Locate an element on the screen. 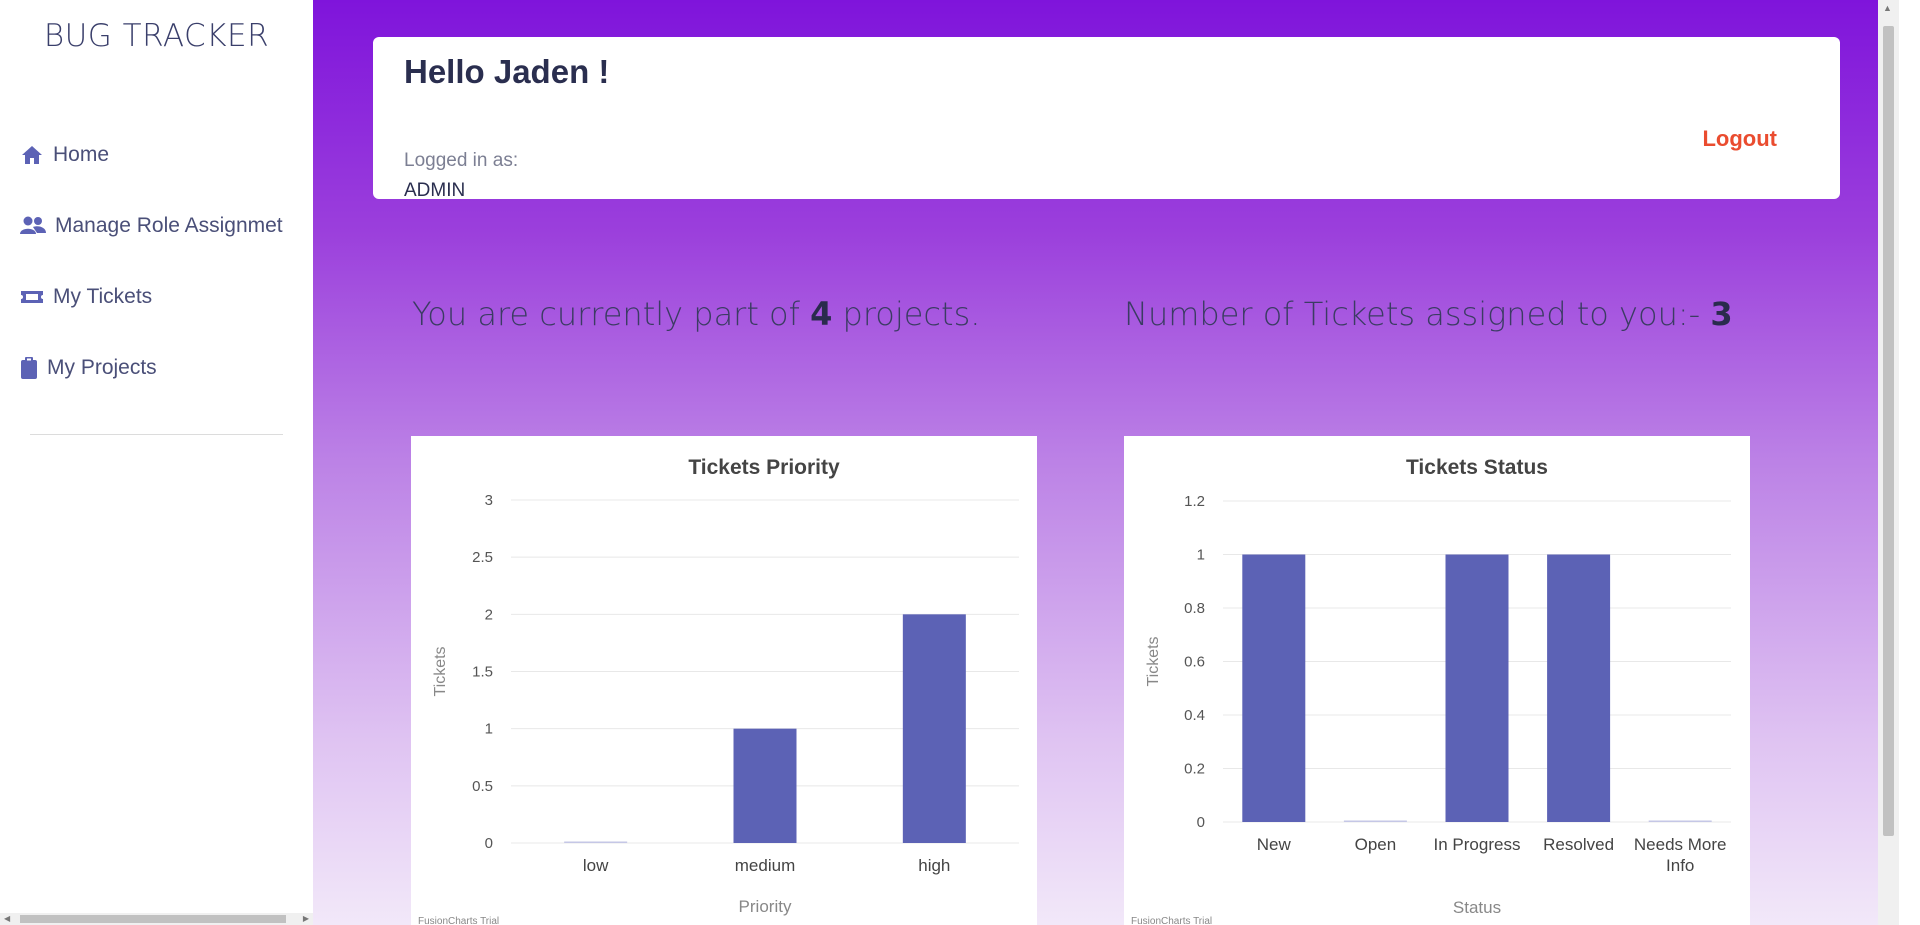 The width and height of the screenshot is (1920, 925). y-tick-label: 1.2 is located at coordinates (1194, 501).